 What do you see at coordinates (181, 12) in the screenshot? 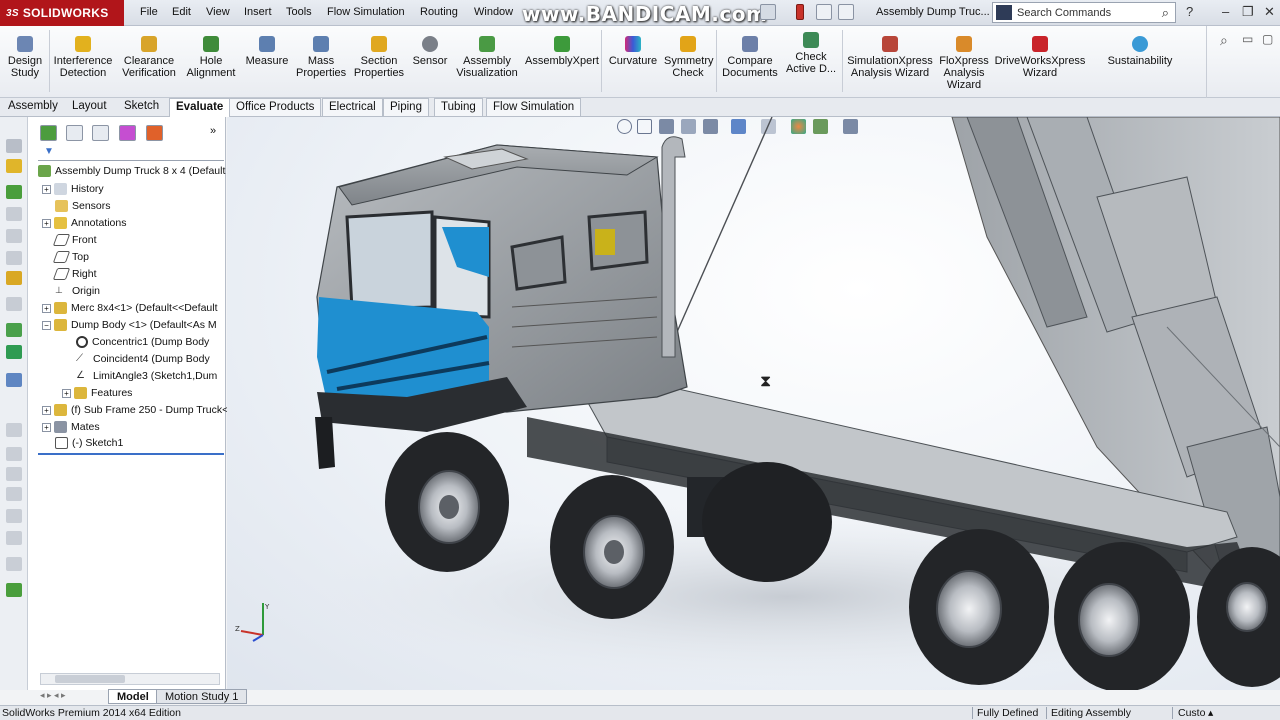
I see `menu-edit: Edit` at bounding box center [181, 12].